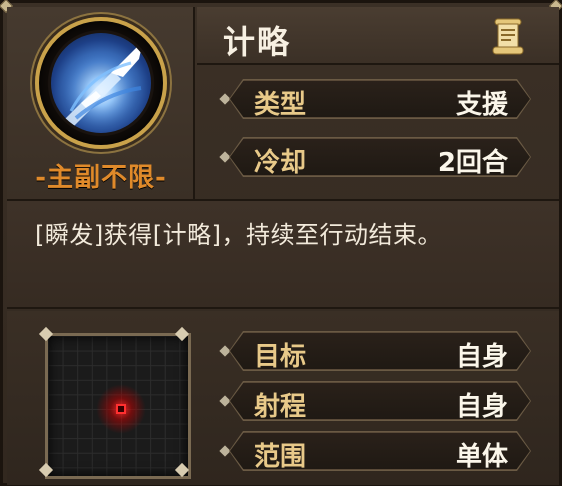 This screenshot has width=562, height=486. What do you see at coordinates (380, 451) in the screenshot?
I see `attribute-row-area: 范围 单体` at bounding box center [380, 451].